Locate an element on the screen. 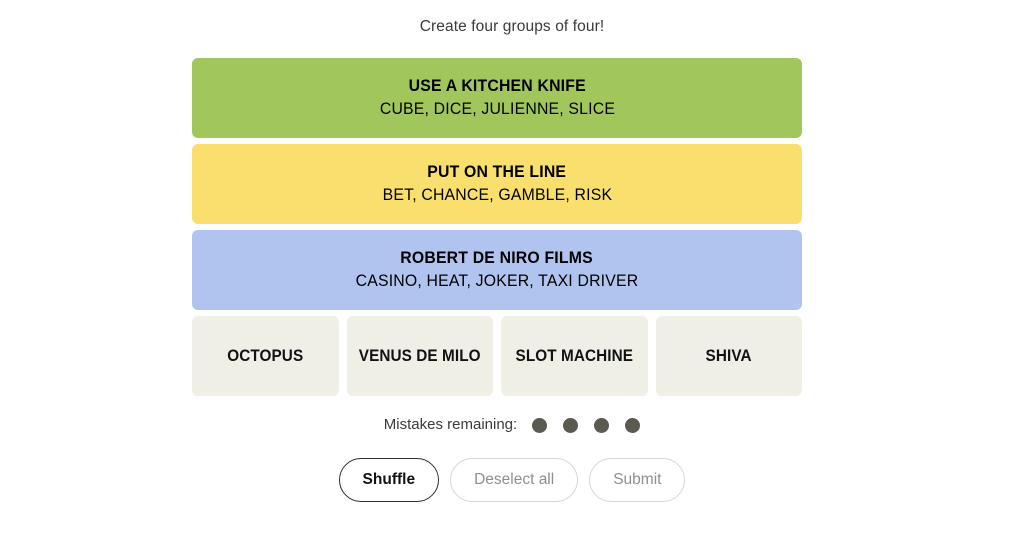 Image resolution: width=1024 pixels, height=559 pixels. word-tile-label: SLOT MACHINE is located at coordinates (574, 355).